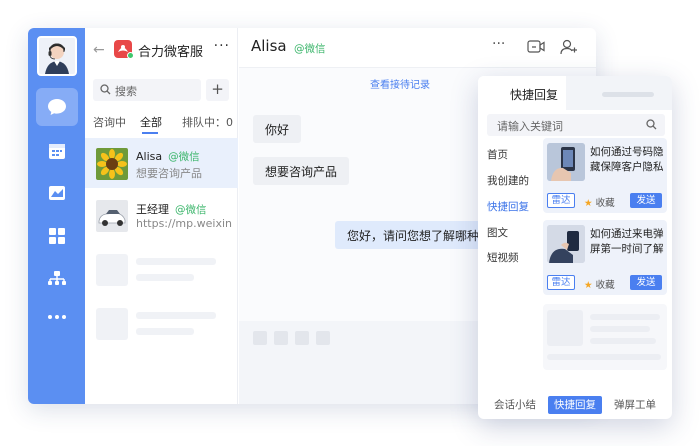  What do you see at coordinates (627, 159) in the screenshot?
I see `card-title: 如何通过号码隐藏保障客户隐私` at bounding box center [627, 159].